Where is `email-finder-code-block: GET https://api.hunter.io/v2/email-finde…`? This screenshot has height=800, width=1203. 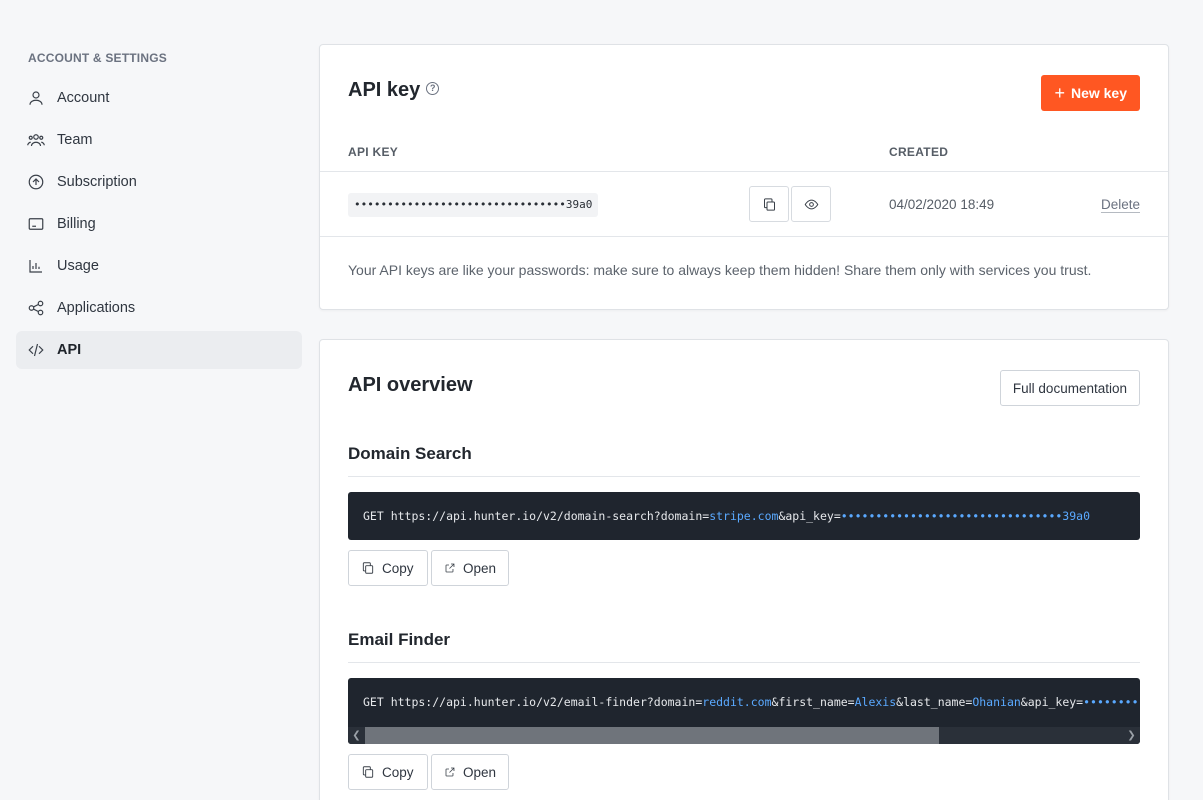 email-finder-code-block: GET https://api.hunter.io/v2/email-finde… is located at coordinates (744, 711).